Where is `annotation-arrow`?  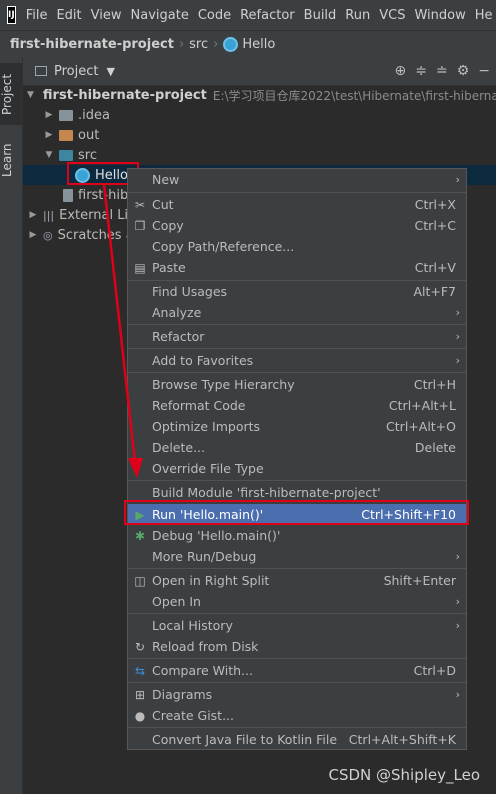 annotation-arrow is located at coordinates (122, 330).